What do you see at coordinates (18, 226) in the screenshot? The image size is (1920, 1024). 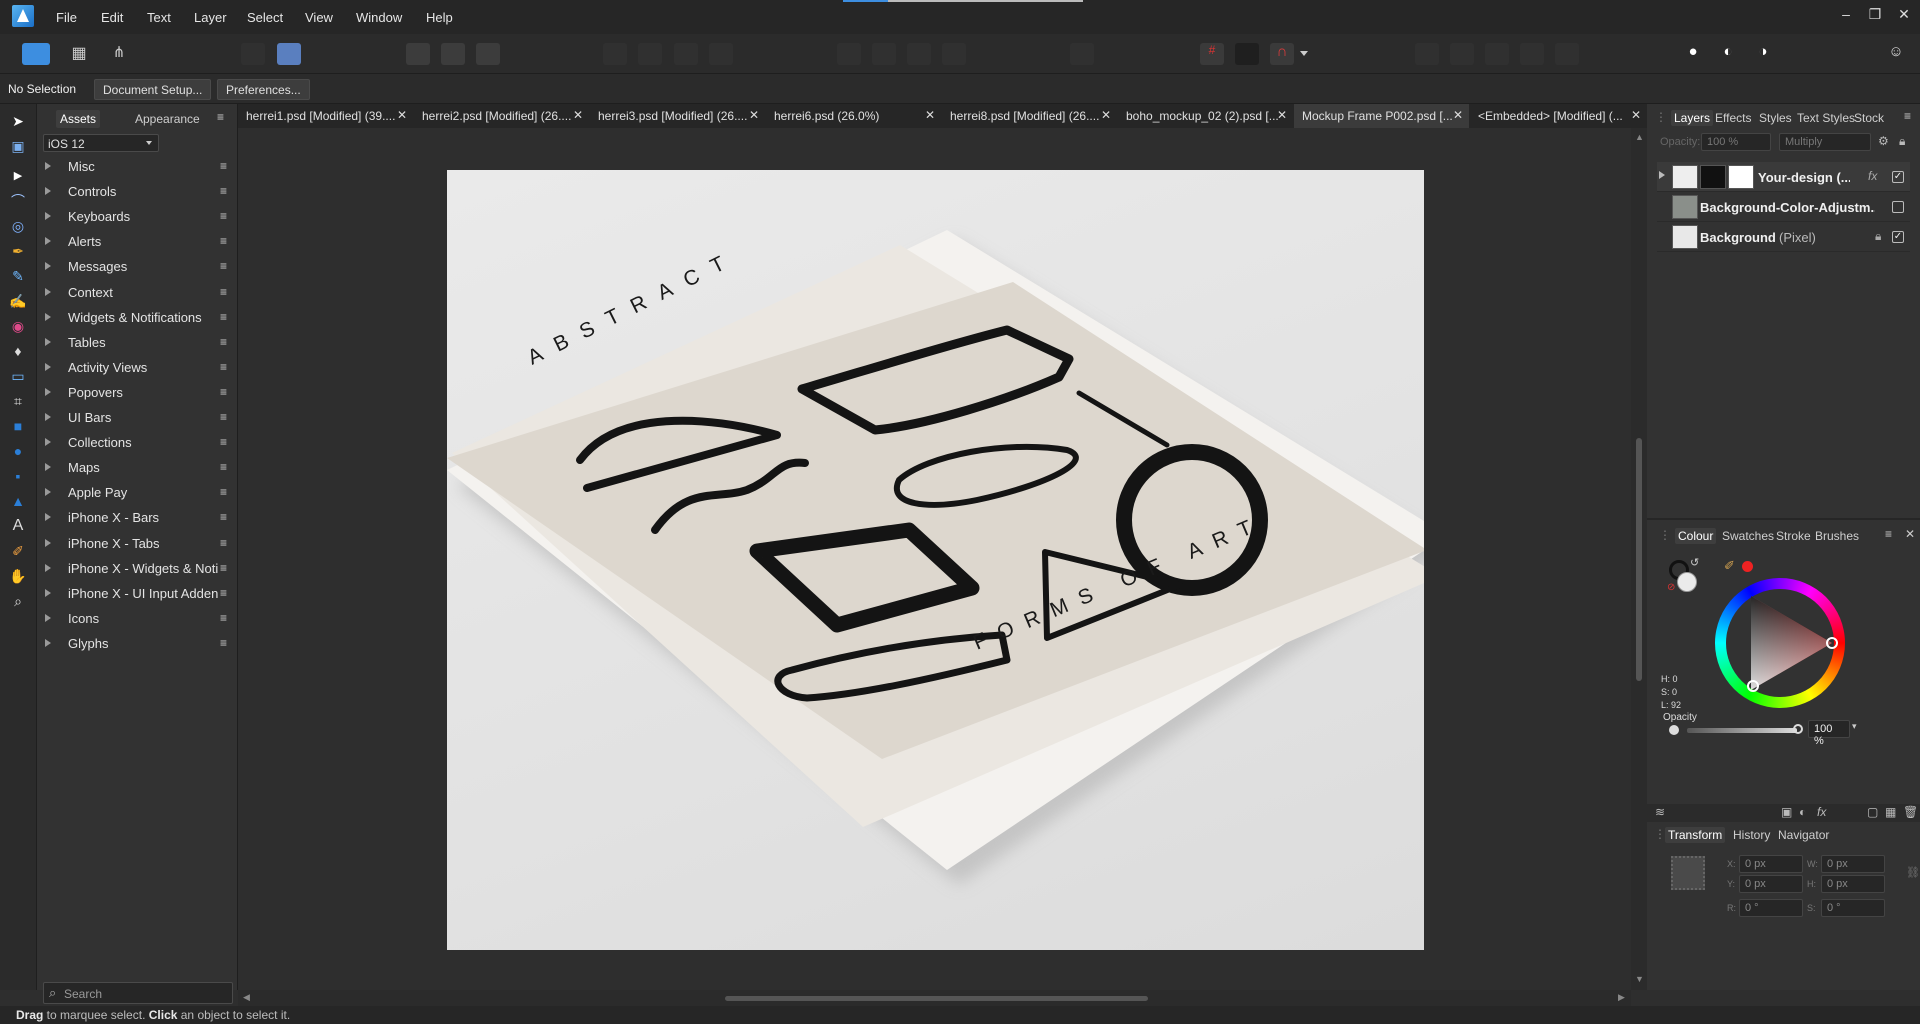 I see `corner-tool-icon: ◎` at bounding box center [18, 226].